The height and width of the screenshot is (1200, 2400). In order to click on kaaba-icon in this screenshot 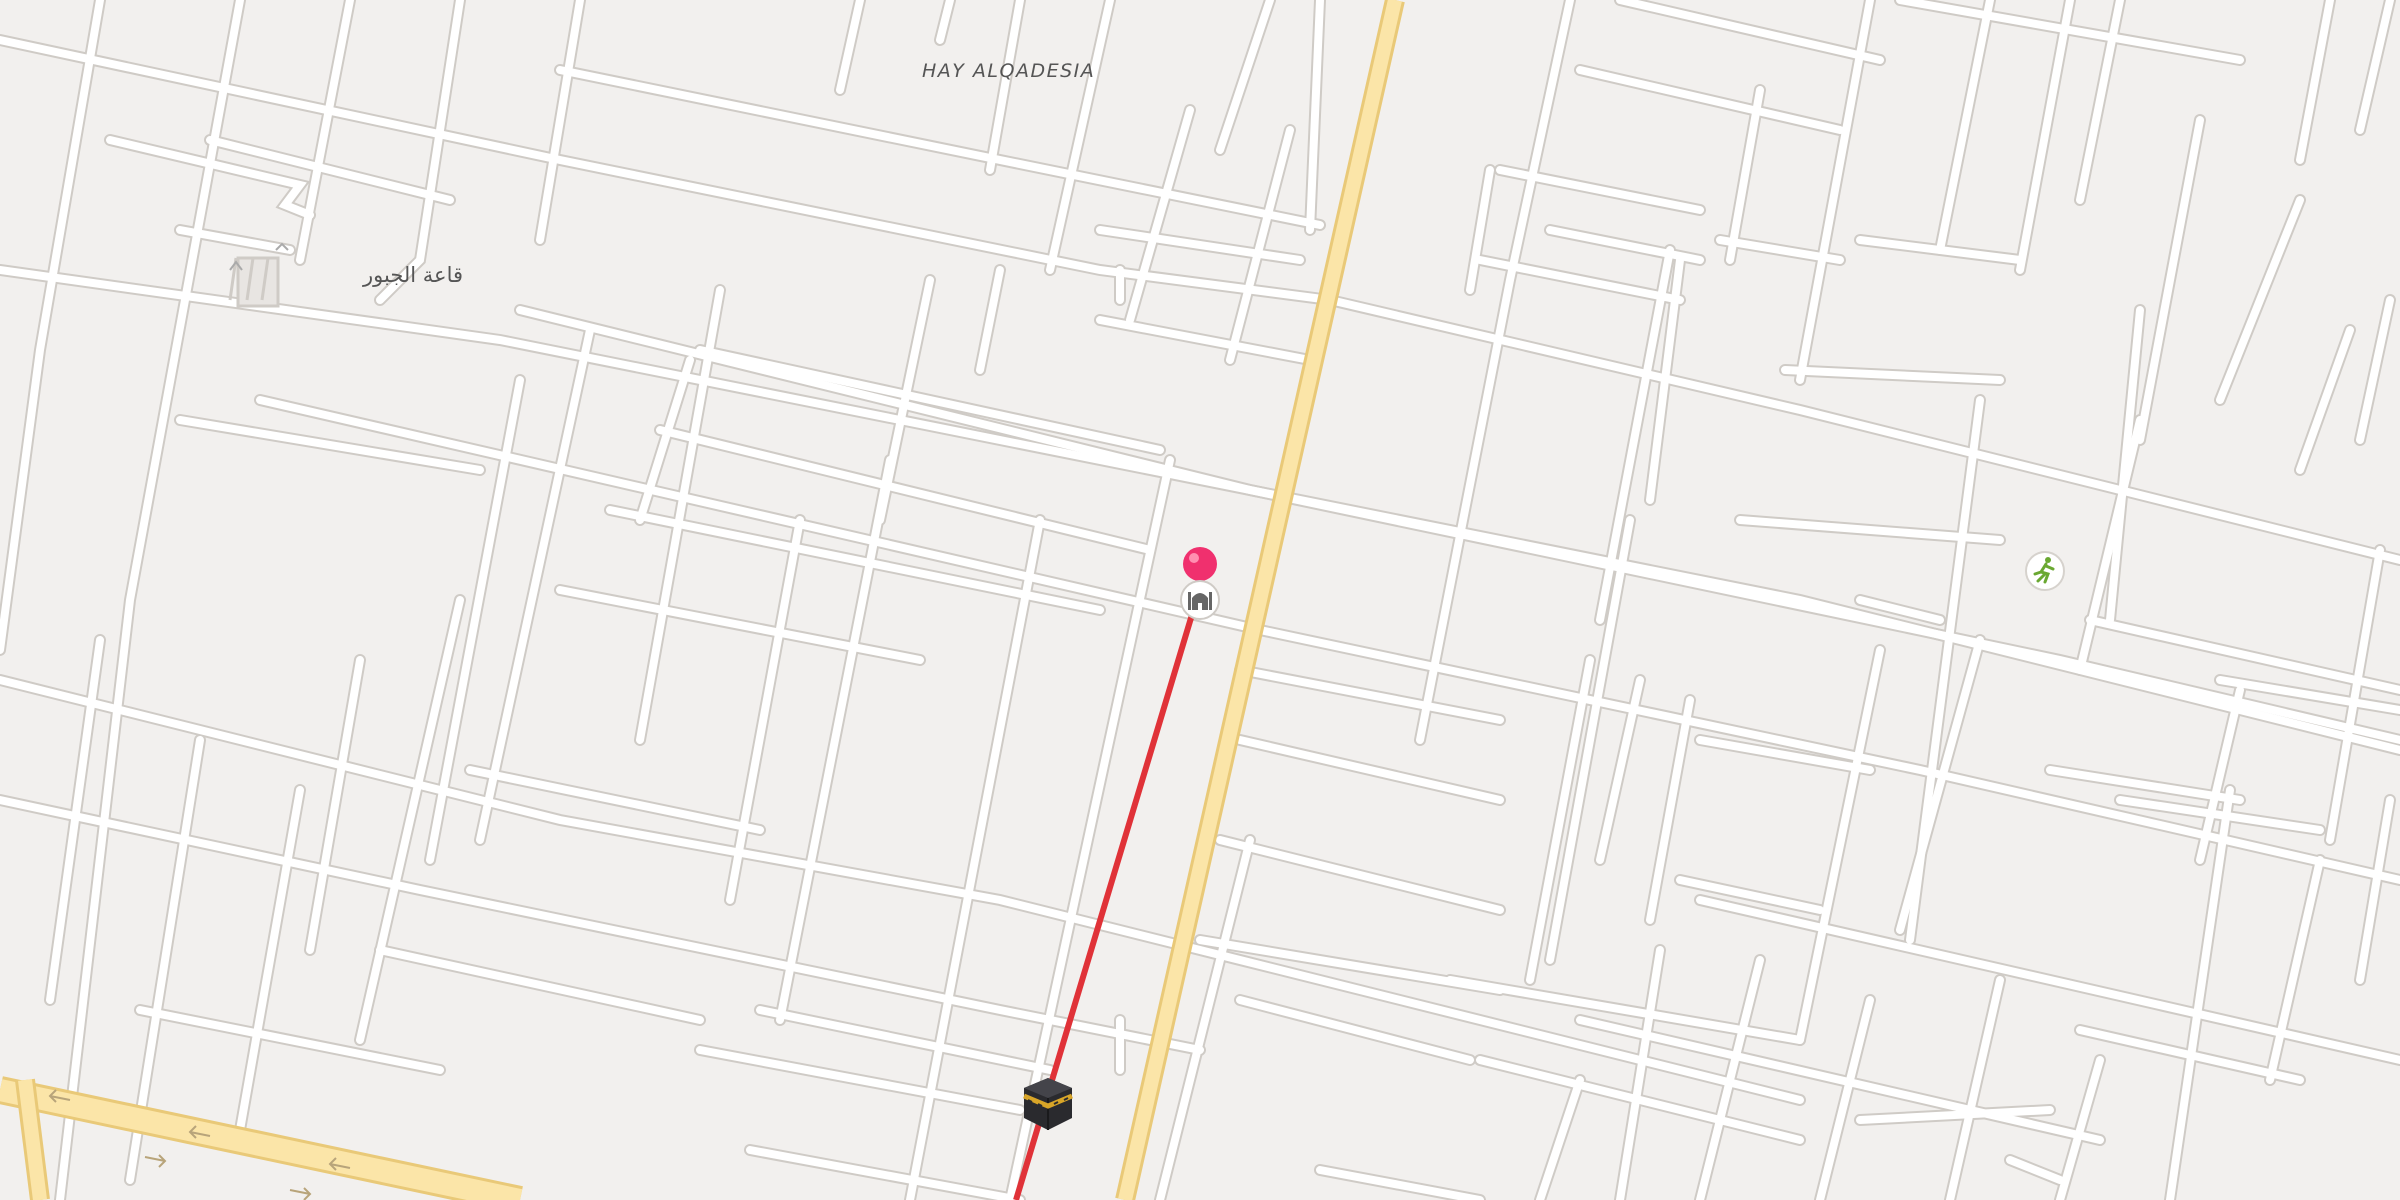, I will do `click(1048, 1103)`.